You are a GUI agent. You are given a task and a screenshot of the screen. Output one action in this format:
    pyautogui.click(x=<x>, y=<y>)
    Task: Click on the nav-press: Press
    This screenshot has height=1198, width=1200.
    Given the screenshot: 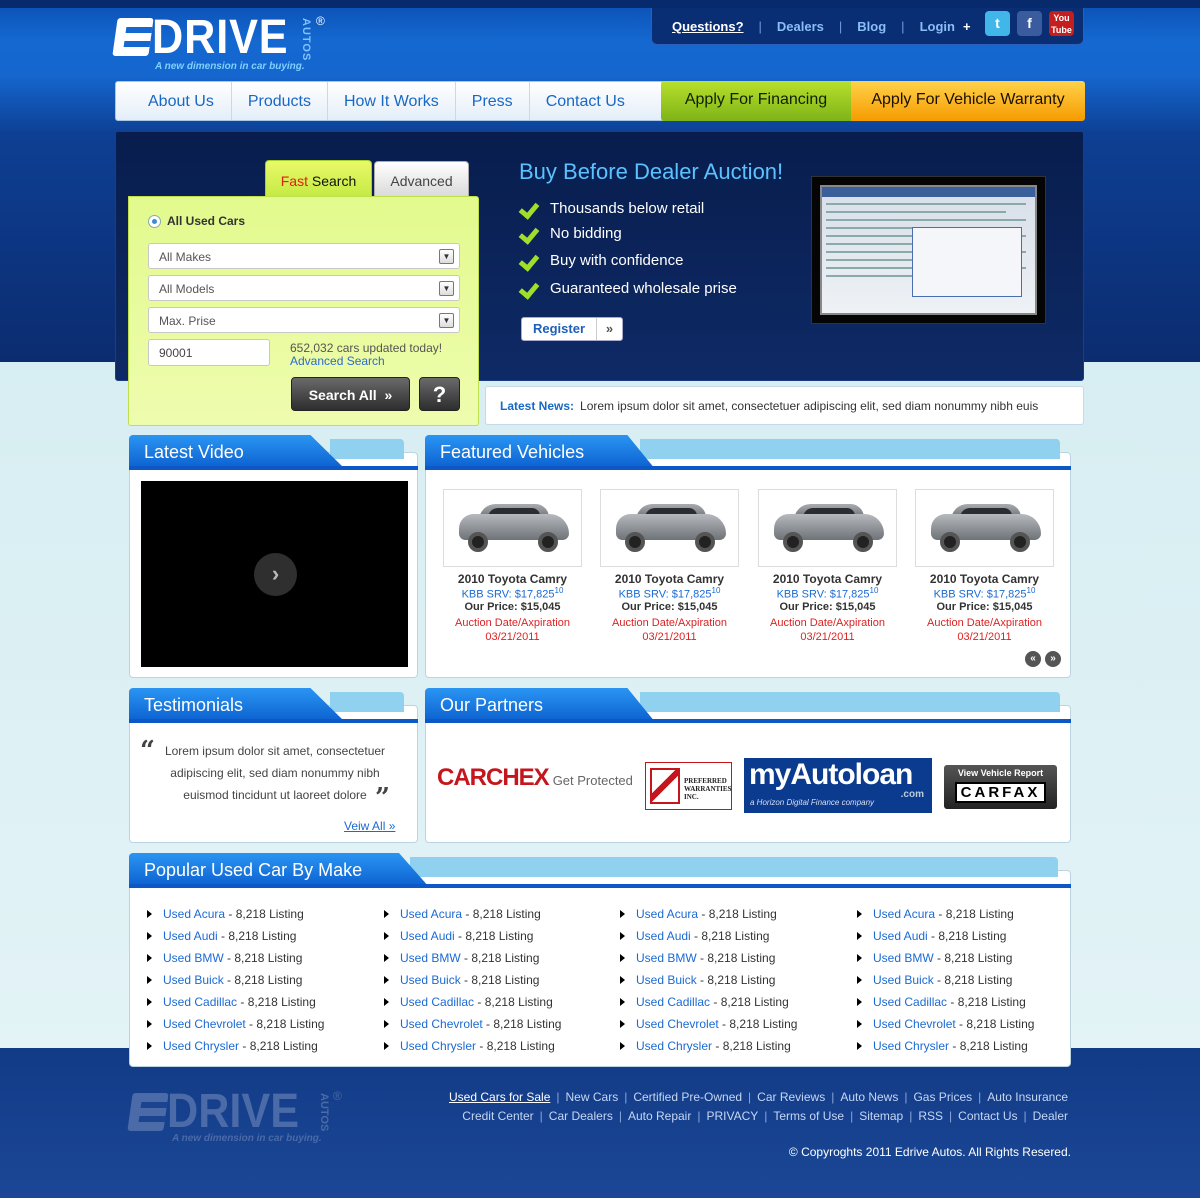 What is the action you would take?
    pyautogui.click(x=493, y=101)
    